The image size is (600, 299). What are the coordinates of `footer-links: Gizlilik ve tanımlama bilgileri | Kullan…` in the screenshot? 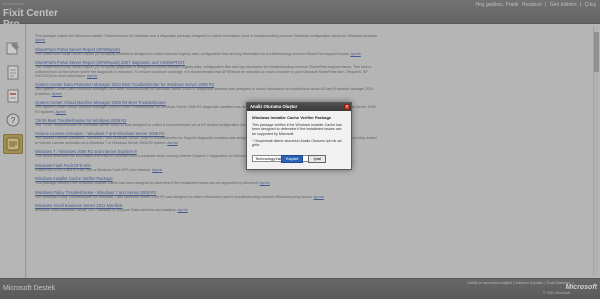 It's located at (518, 283).